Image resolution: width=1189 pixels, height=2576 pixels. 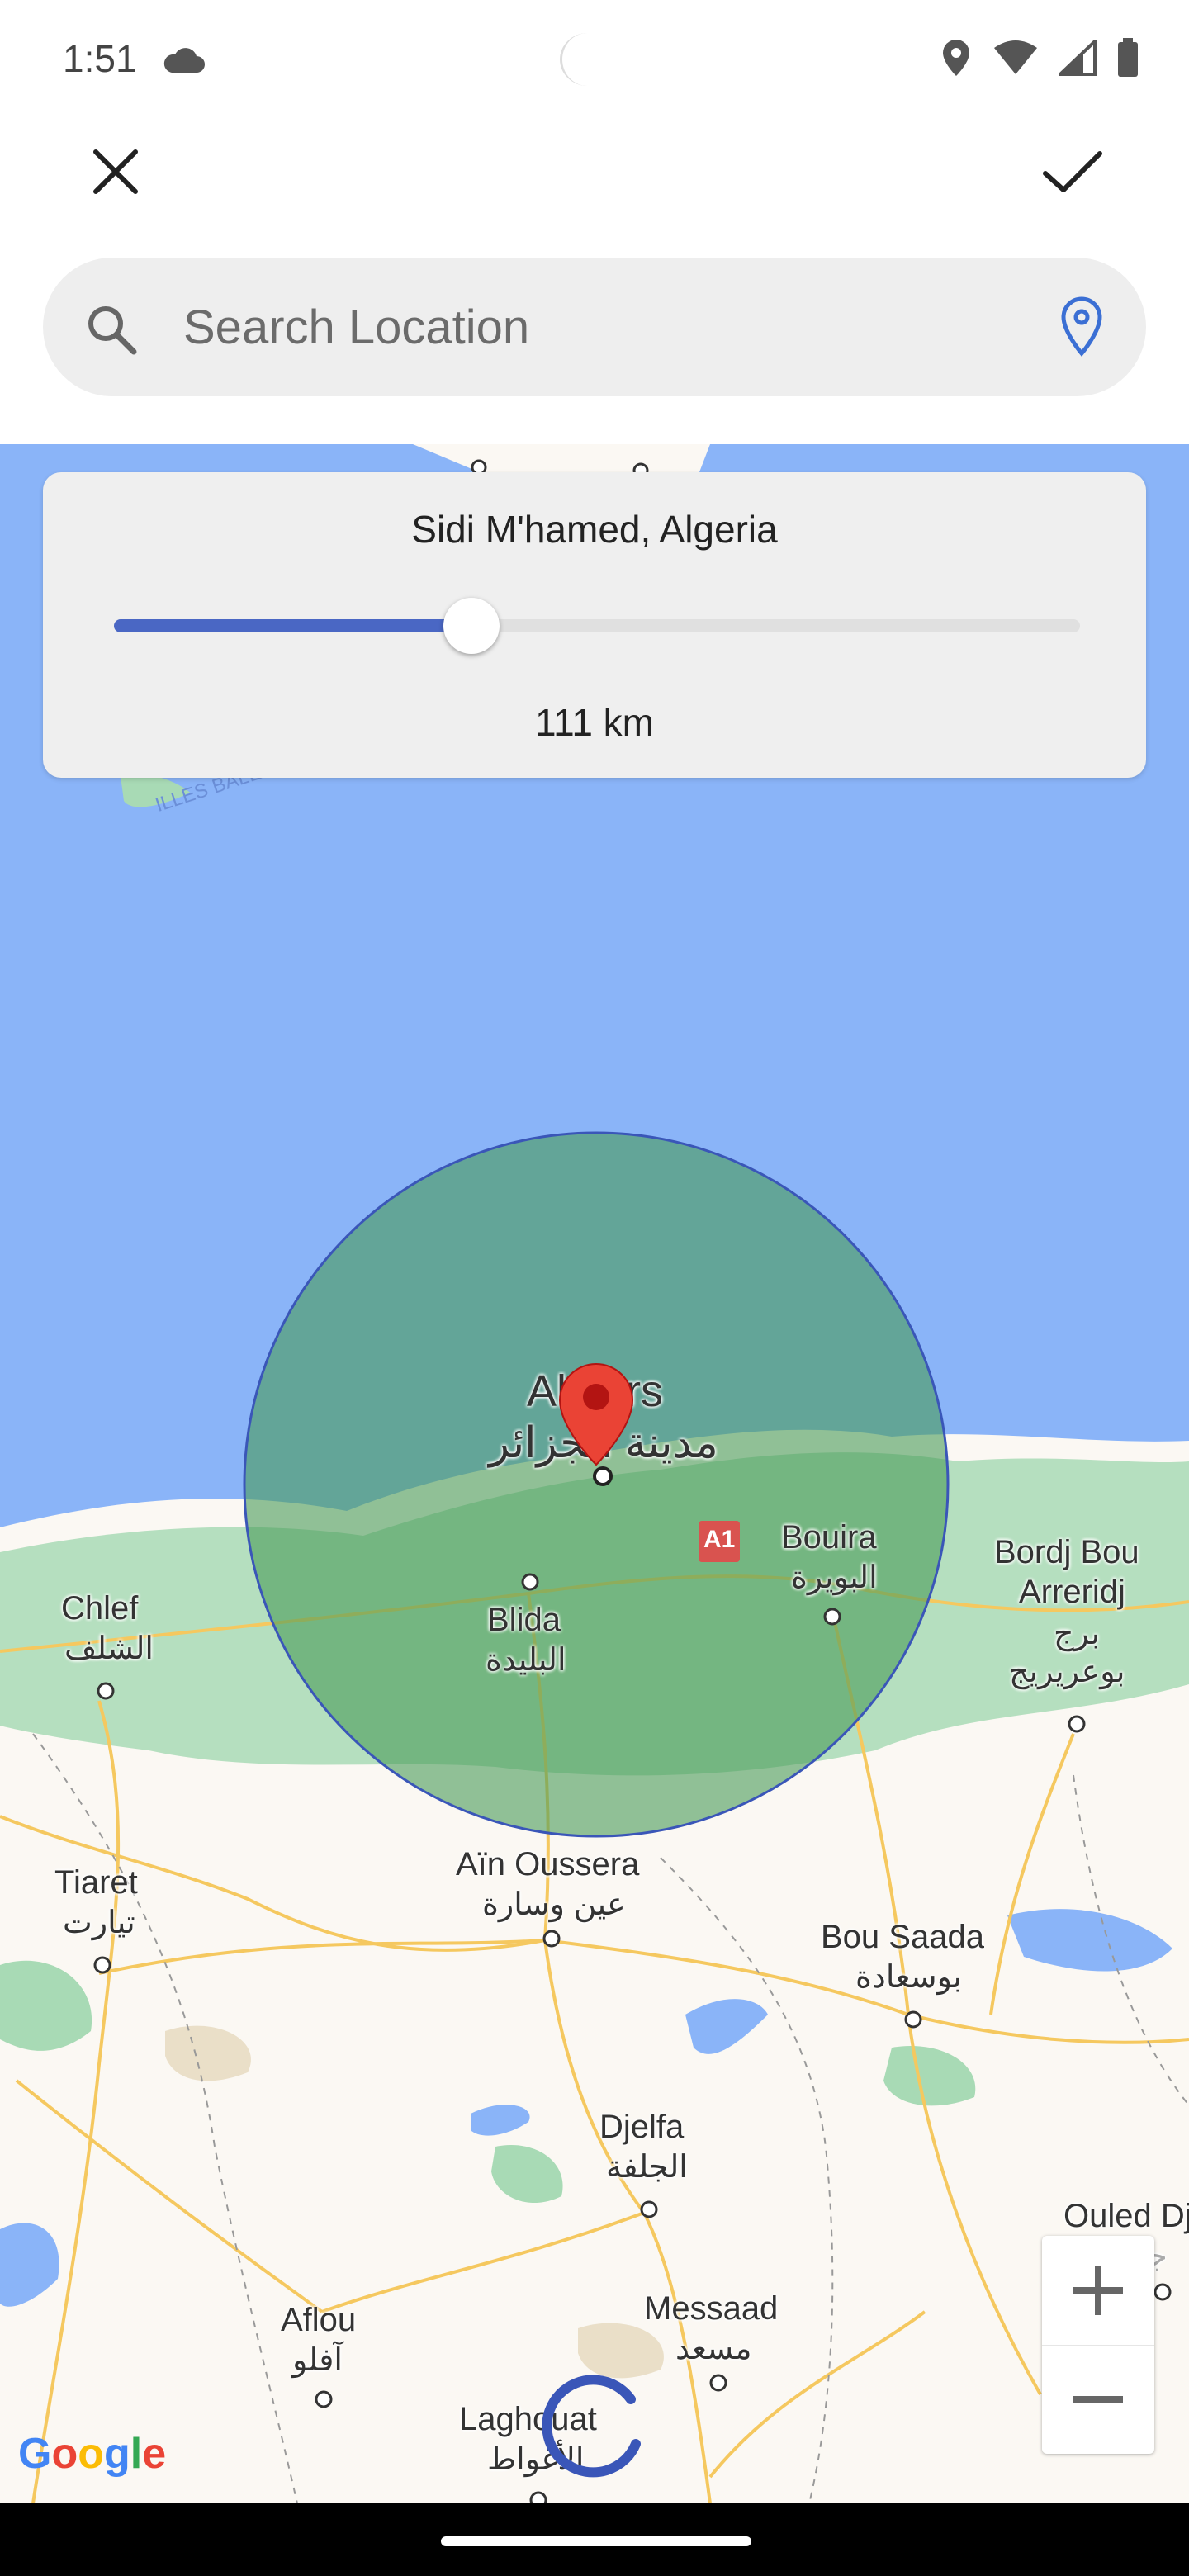 What do you see at coordinates (596, 1425) in the screenshot?
I see `location-marker-icon` at bounding box center [596, 1425].